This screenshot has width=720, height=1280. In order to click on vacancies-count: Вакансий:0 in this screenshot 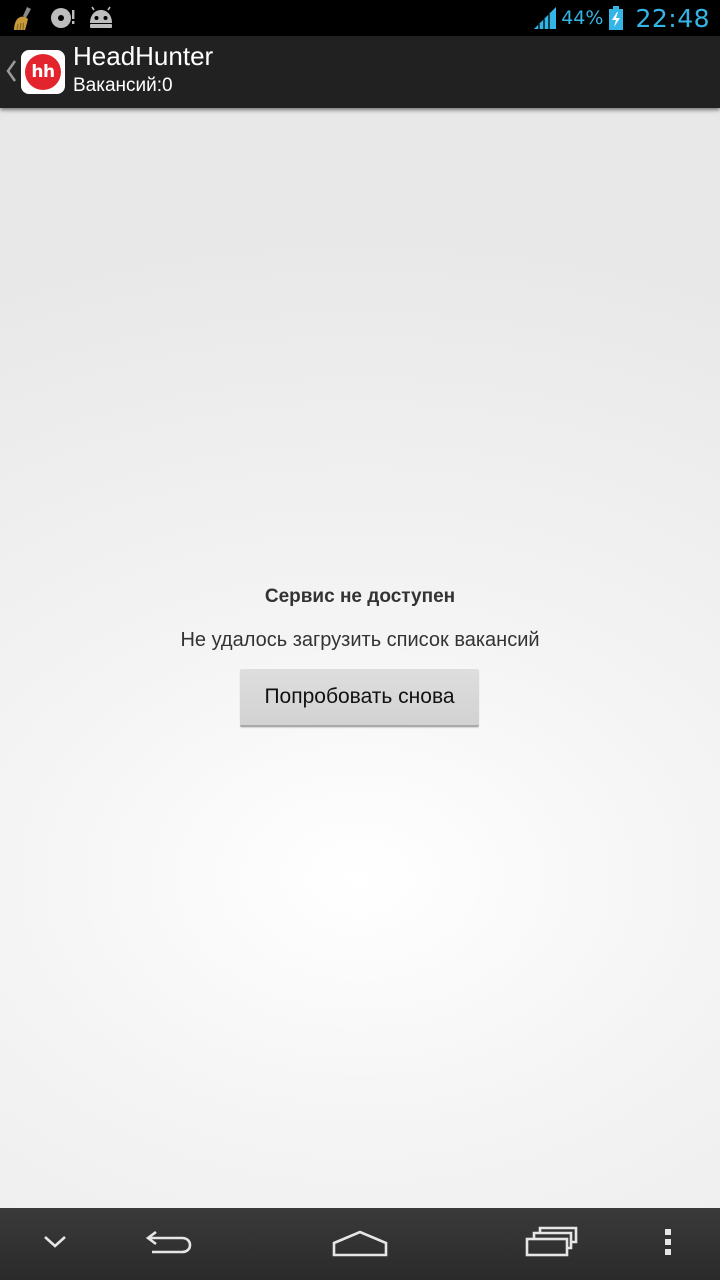, I will do `click(123, 85)`.